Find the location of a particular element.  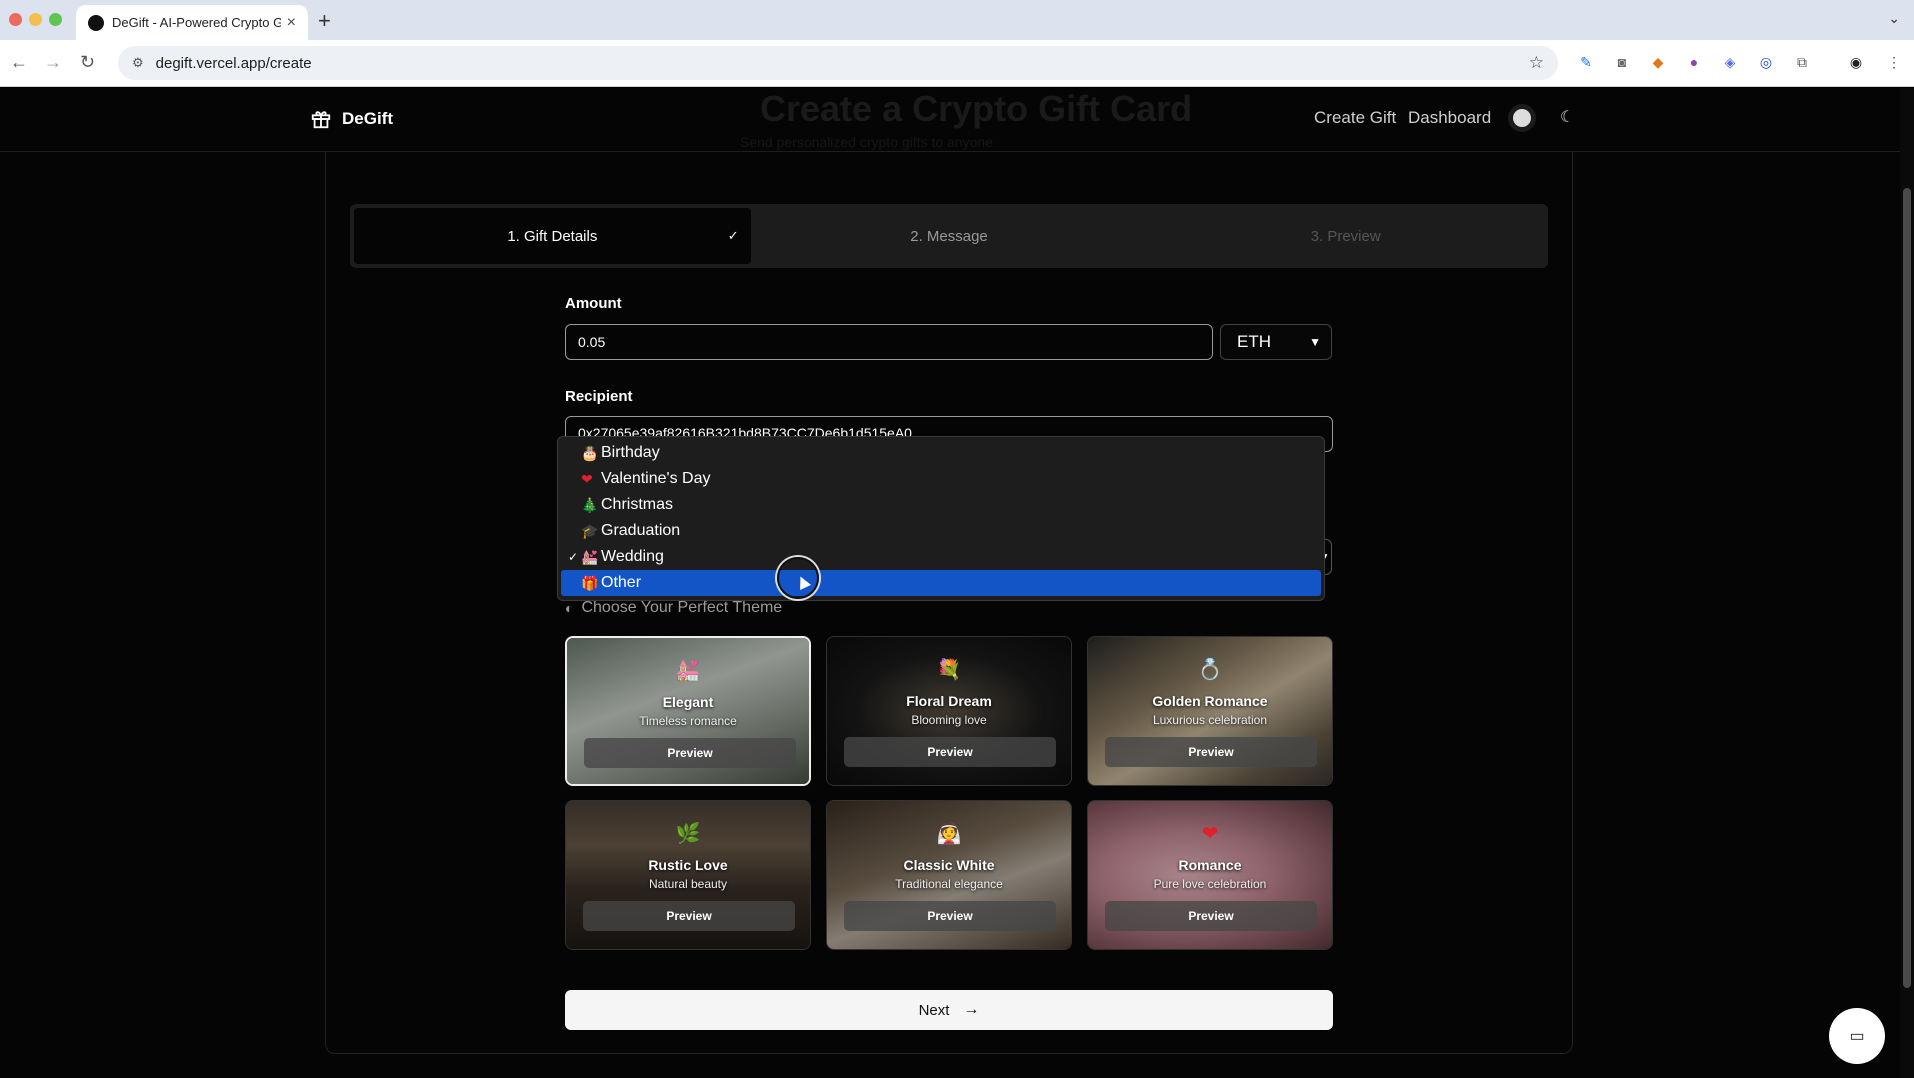

camera-extension-icon: ◙ is located at coordinates (1622, 62).